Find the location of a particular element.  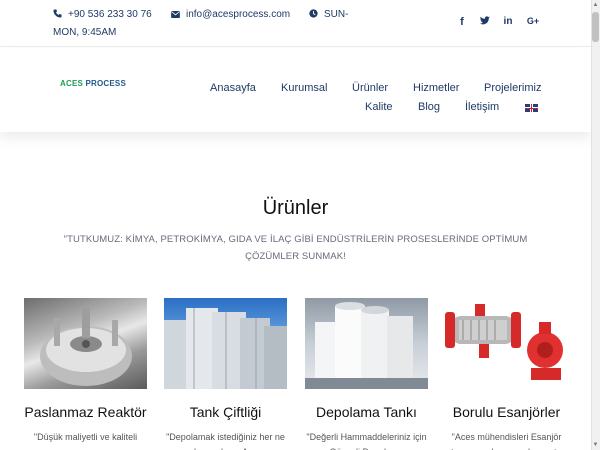

storage-tank-image is located at coordinates (366, 343).